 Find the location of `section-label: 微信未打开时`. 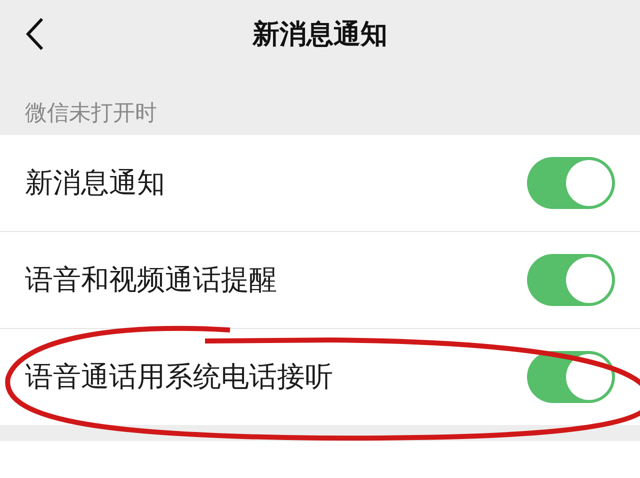

section-label: 微信未打开时 is located at coordinates (91, 114).